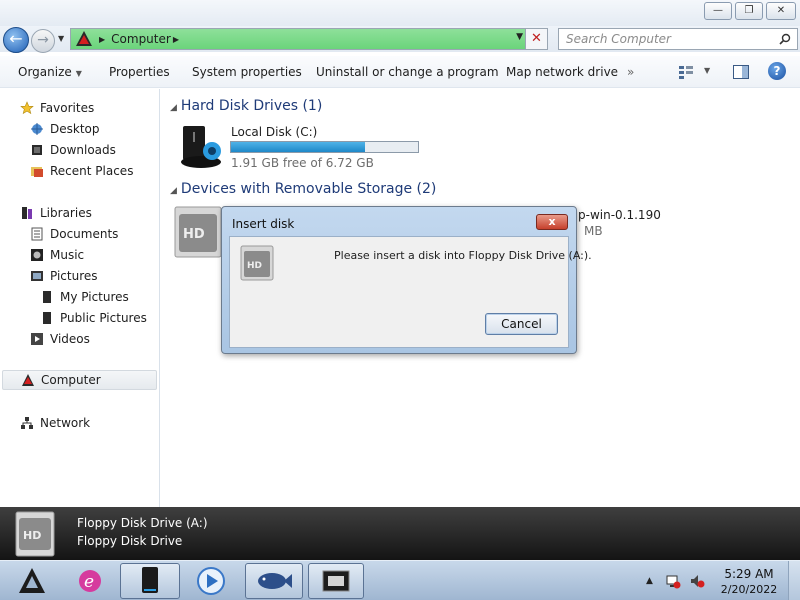 The image size is (800, 600). I want to click on removable-item-size: MB, so click(593, 231).